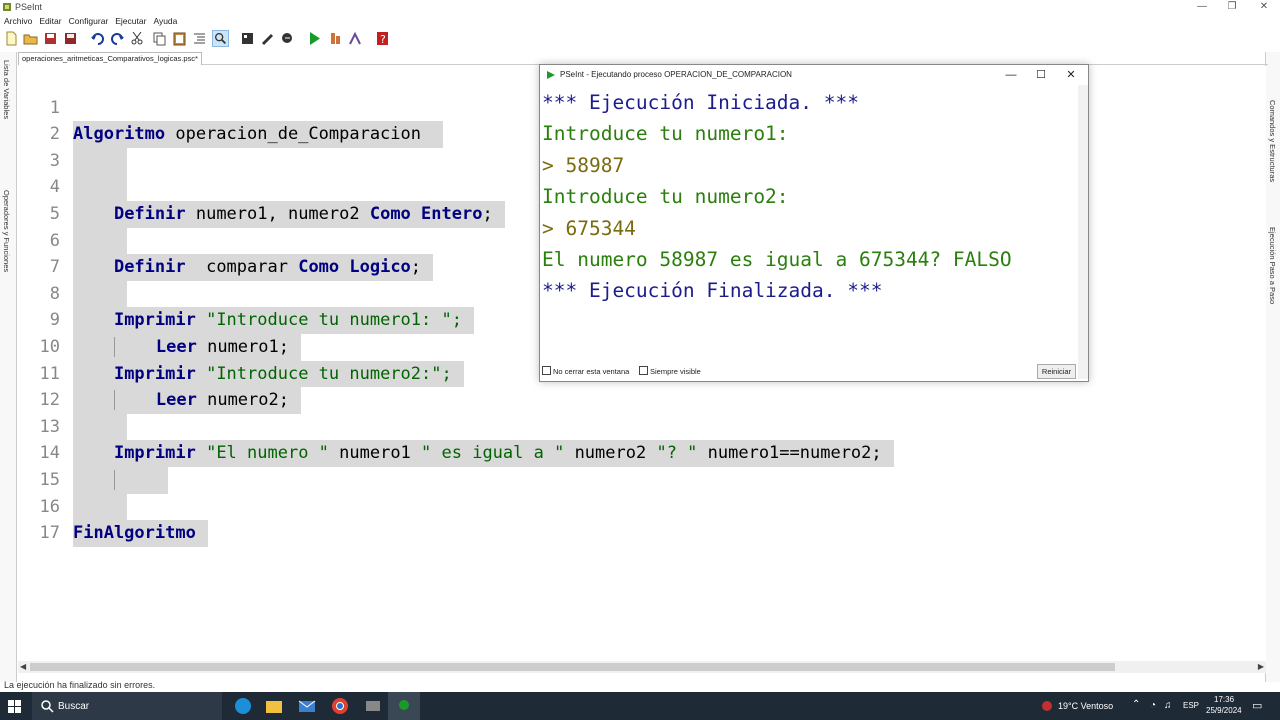 The width and height of the screenshot is (1280, 720). What do you see at coordinates (572, 667) in the screenshot?
I see `scrollbar-thumb` at bounding box center [572, 667].